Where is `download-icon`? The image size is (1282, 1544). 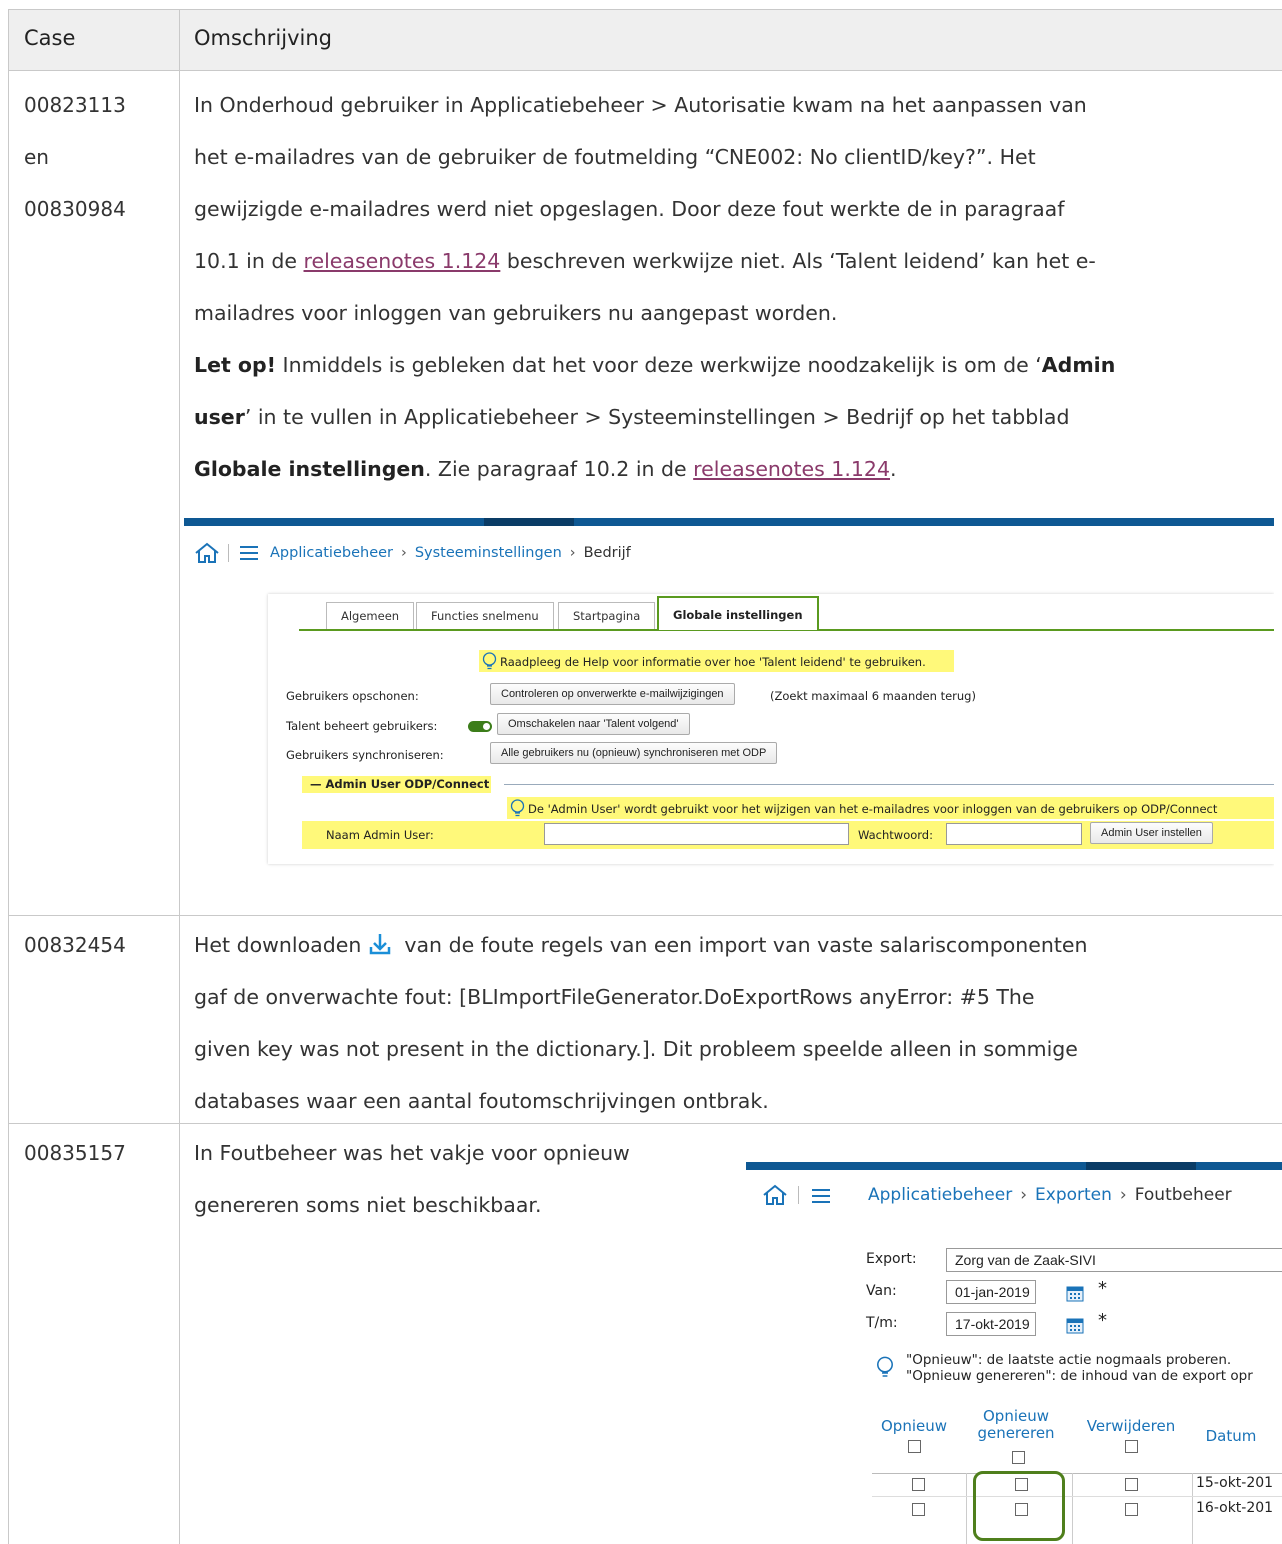
download-icon is located at coordinates (380, 944).